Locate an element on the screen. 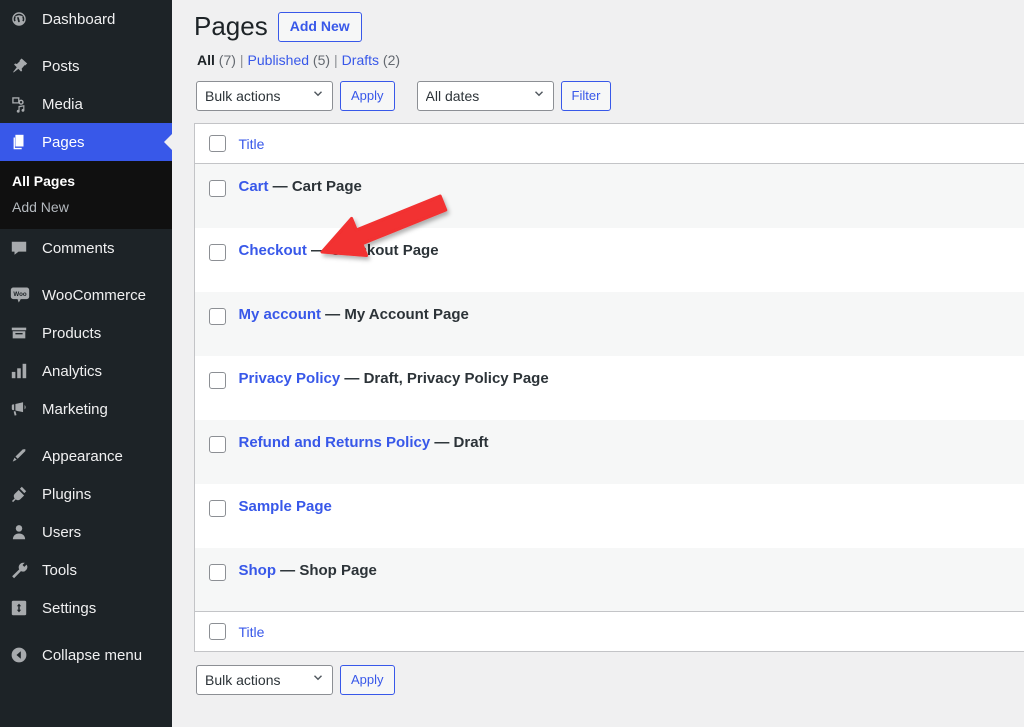  table-row: Refund and Returns Policy — Draft is located at coordinates (609, 451).